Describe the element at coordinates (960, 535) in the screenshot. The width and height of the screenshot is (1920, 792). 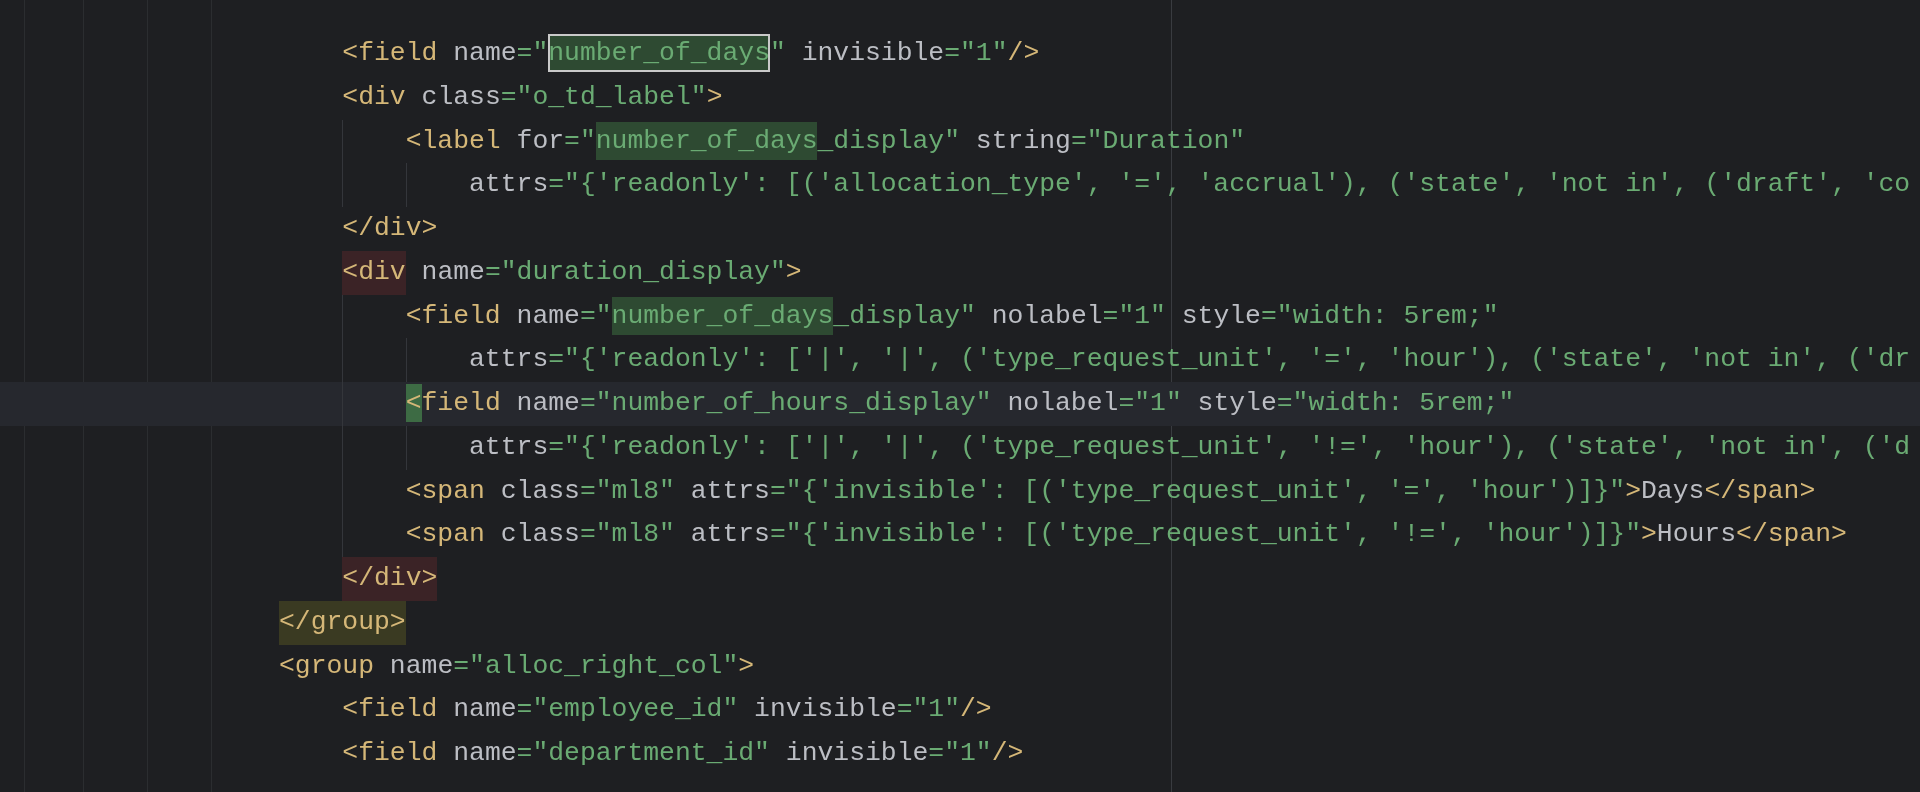
I see `code-line: <span class="ml8" attrs="{'invisible': [('type_request_unit', '!=', 'hour')]}">Hours</span>` at that location.